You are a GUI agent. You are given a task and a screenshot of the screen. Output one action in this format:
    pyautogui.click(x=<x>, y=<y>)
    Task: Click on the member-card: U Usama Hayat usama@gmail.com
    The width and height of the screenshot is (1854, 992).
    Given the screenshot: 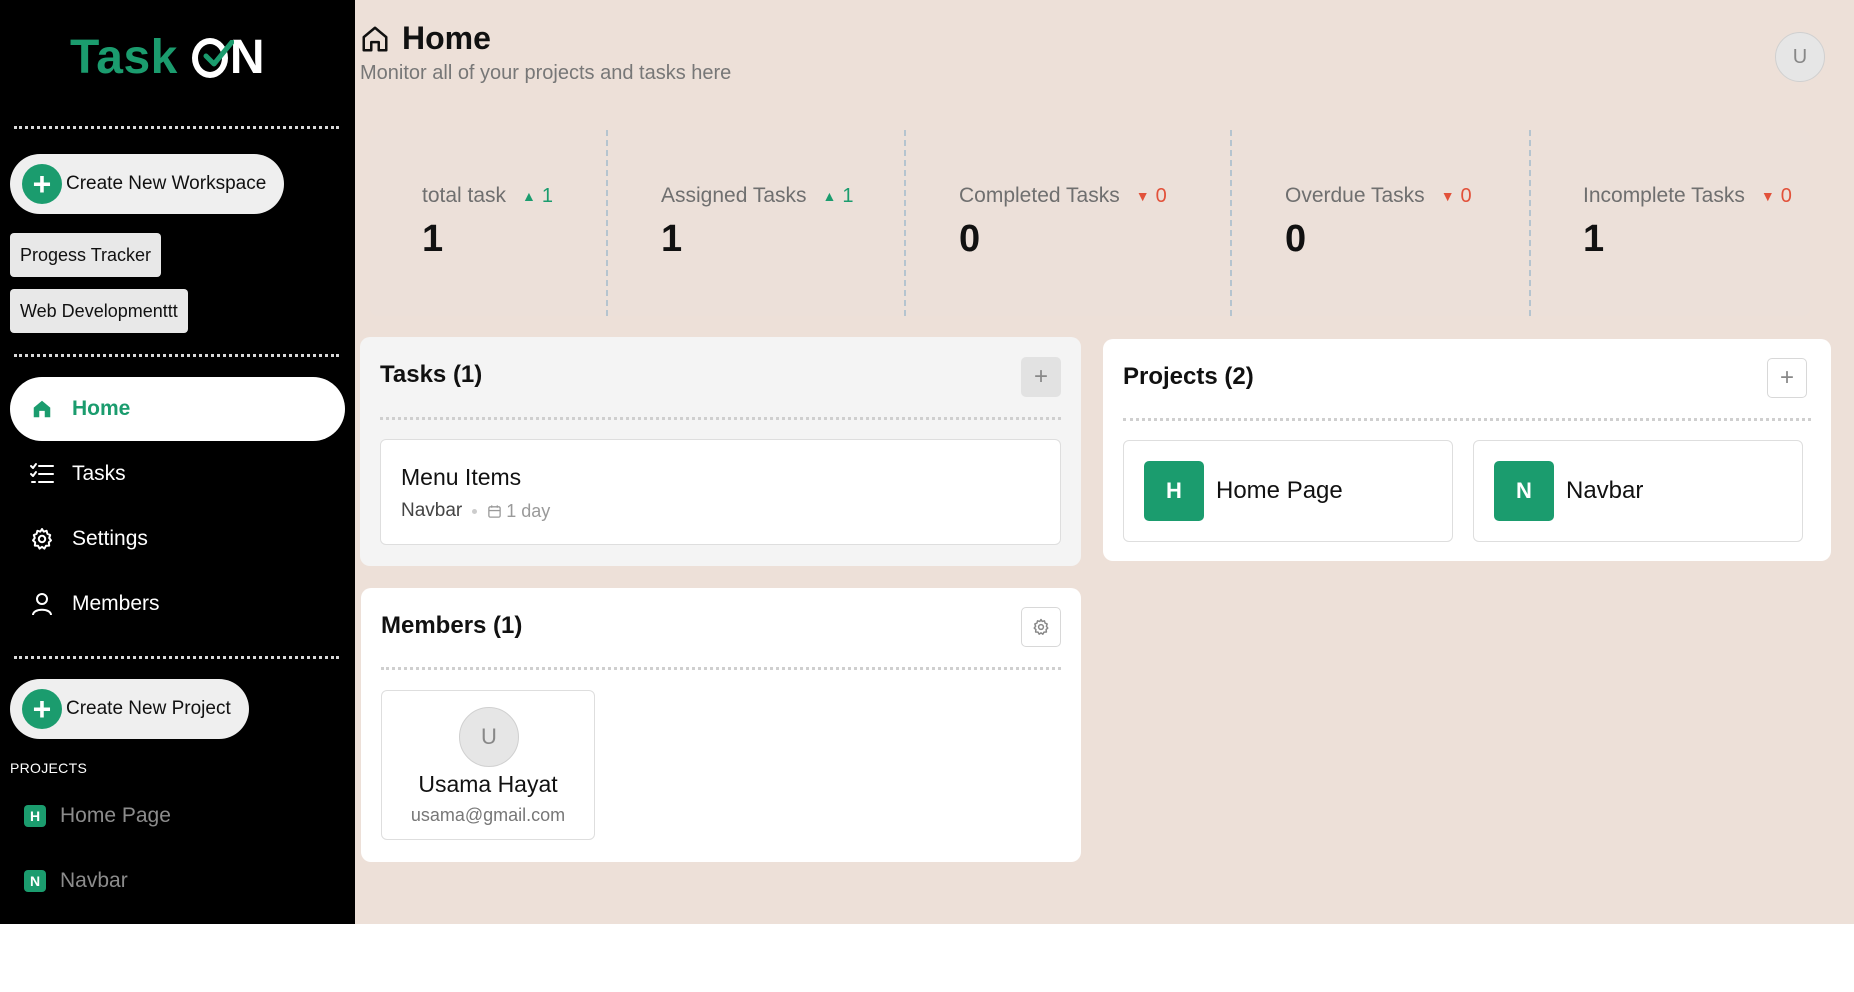 What is the action you would take?
    pyautogui.click(x=488, y=765)
    